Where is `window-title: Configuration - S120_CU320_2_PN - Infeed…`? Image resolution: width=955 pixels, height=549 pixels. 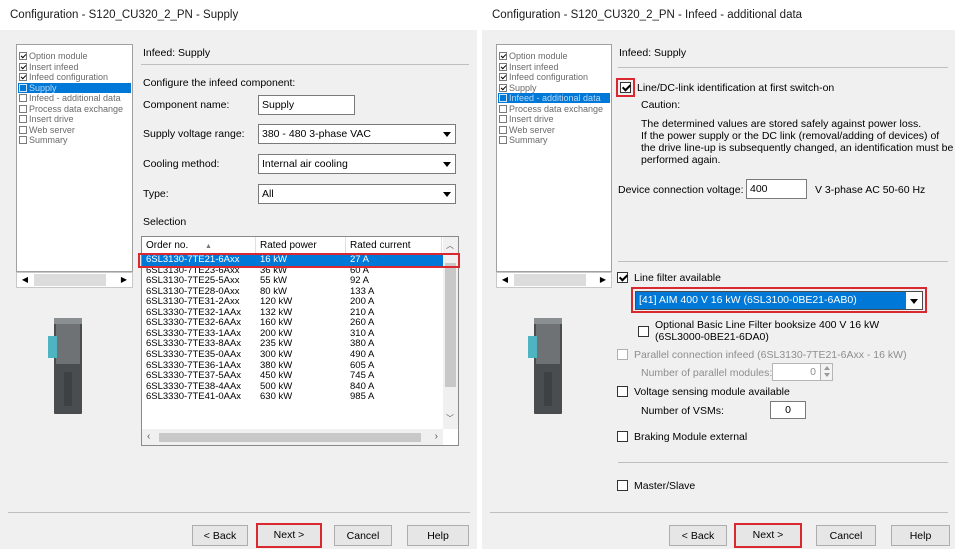
window-title: Configuration - S120_CU320_2_PN - Infeed… is located at coordinates (718, 15).